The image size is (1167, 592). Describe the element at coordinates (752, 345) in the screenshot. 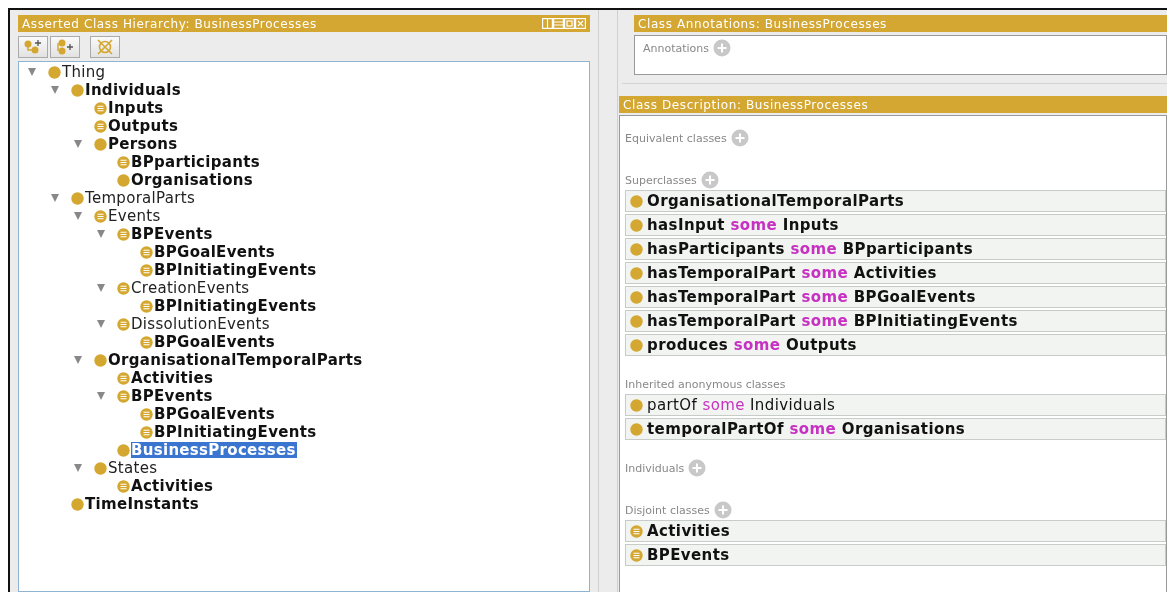

I see `class-expression: produces some Outputs` at that location.